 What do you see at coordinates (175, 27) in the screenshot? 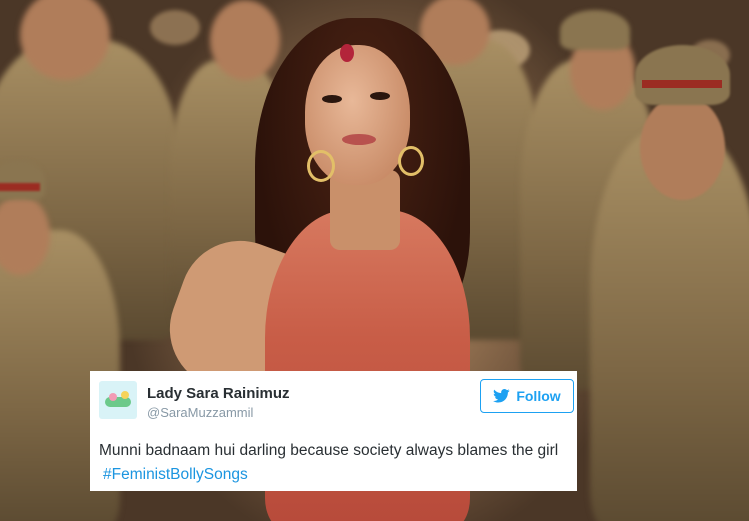
I see `bokeh-light` at bounding box center [175, 27].